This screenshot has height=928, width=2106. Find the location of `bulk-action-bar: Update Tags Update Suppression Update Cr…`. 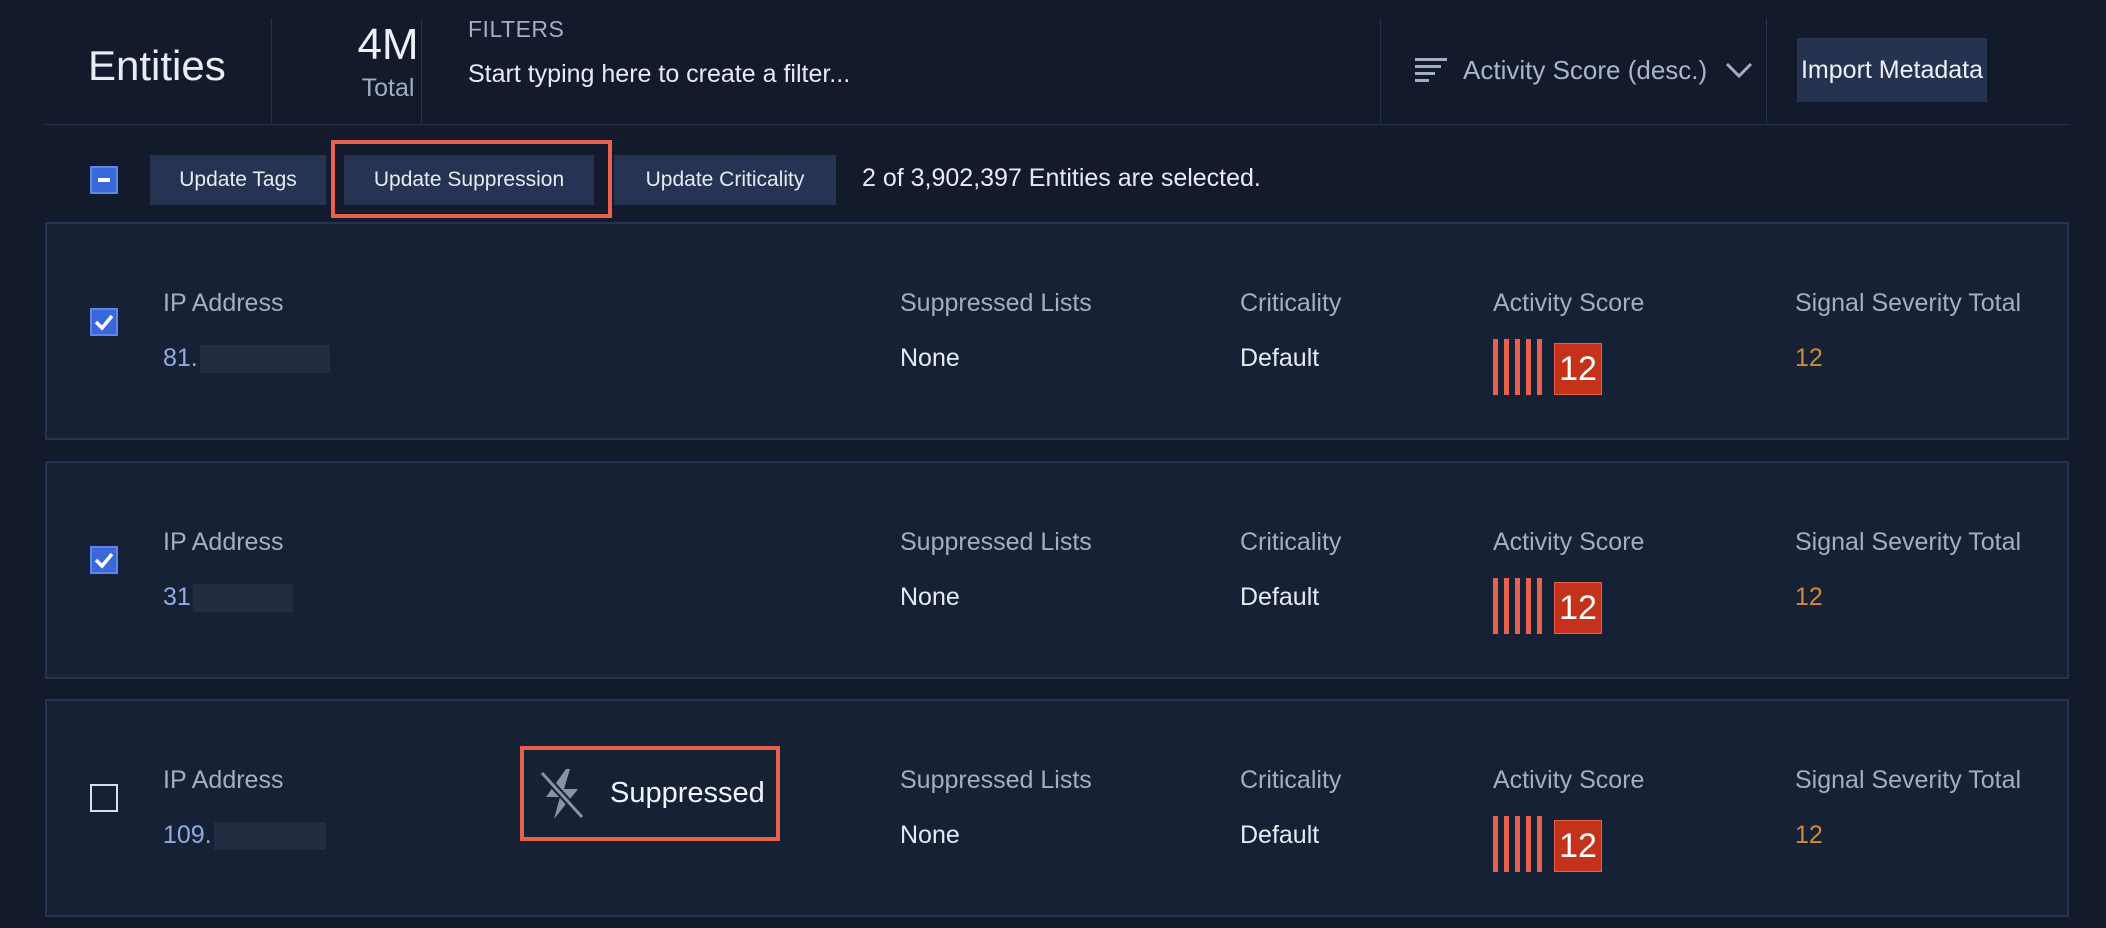

bulk-action-bar: Update Tags Update Suppression Update Cr… is located at coordinates (1053, 179).